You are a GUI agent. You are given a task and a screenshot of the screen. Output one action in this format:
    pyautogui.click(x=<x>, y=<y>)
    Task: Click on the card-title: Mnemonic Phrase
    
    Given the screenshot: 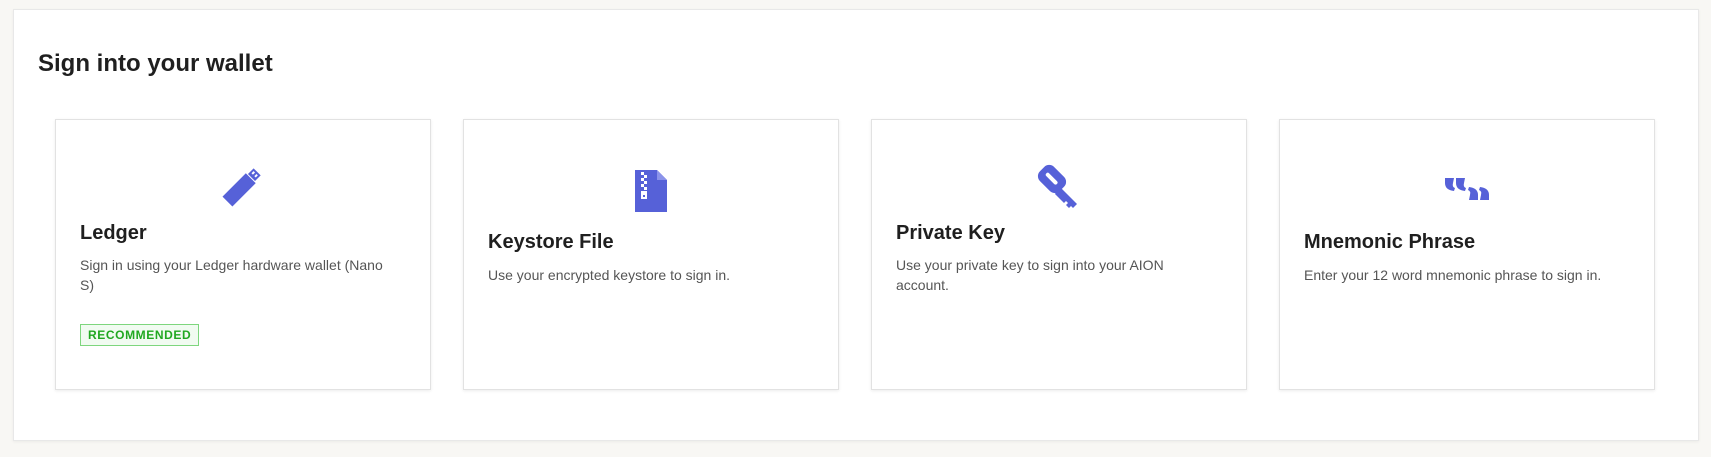 What is the action you would take?
    pyautogui.click(x=1390, y=242)
    